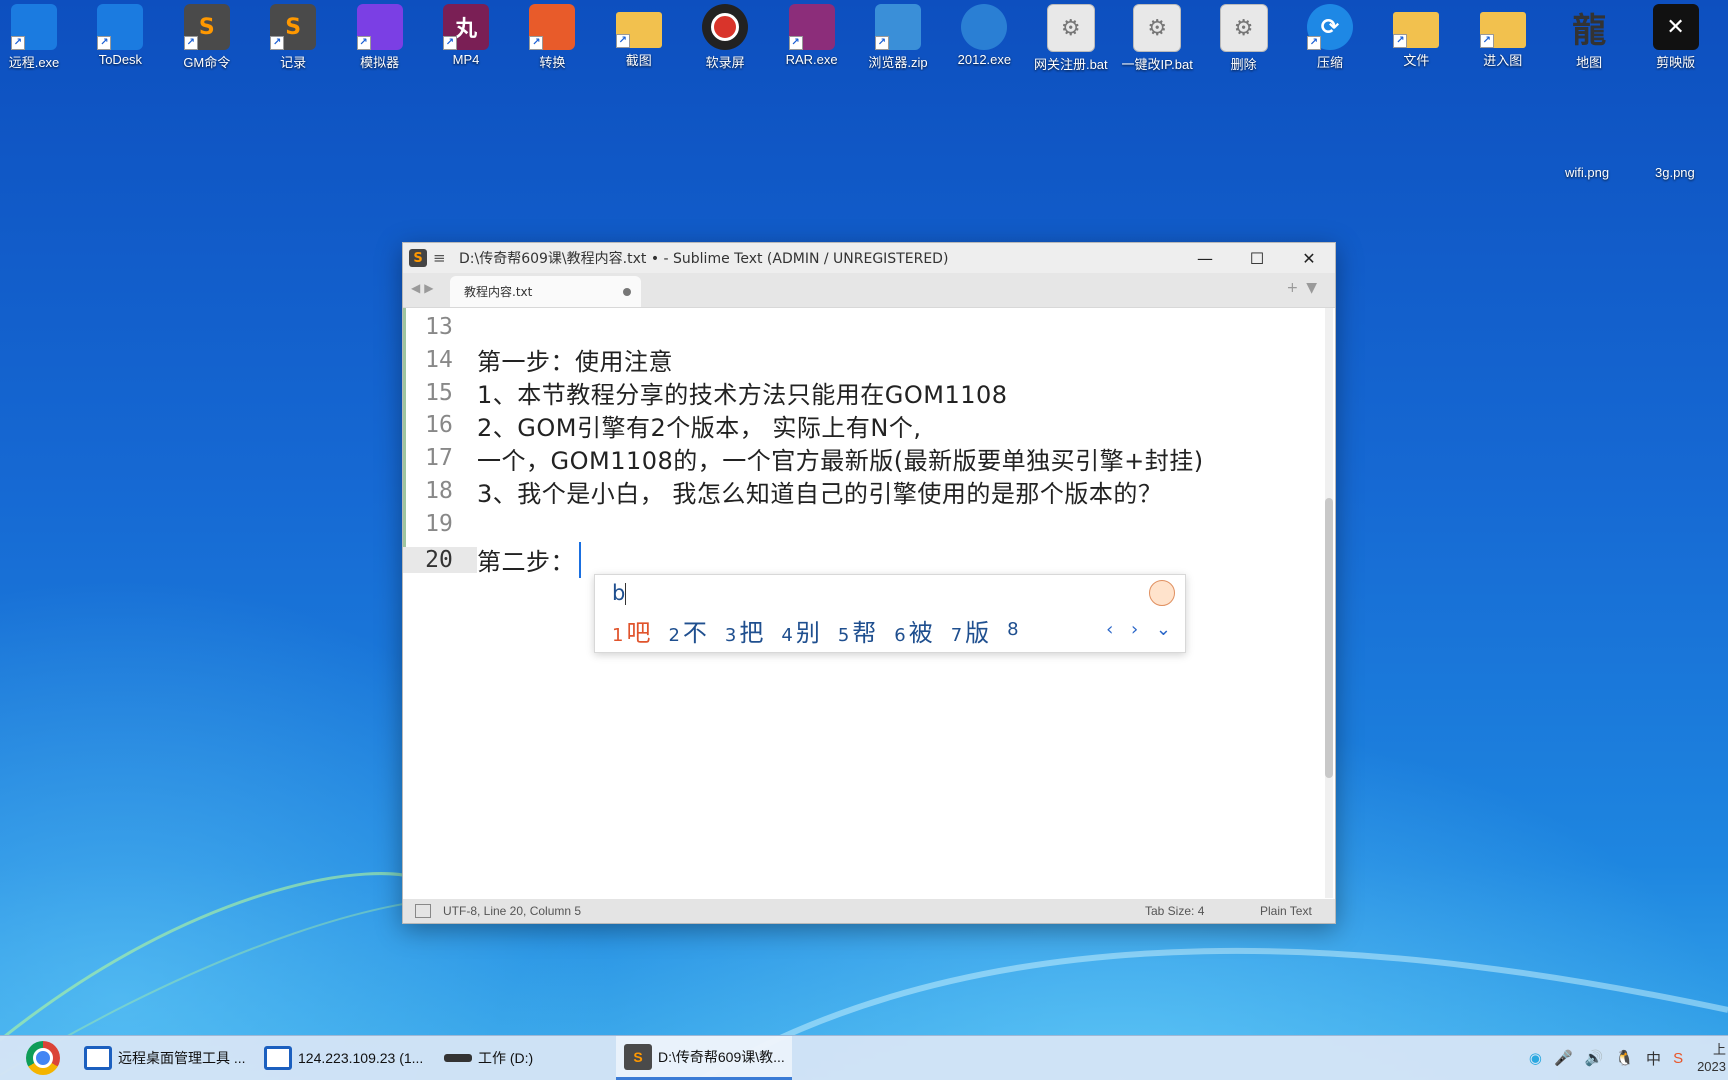 The height and width of the screenshot is (1080, 1728). Describe the element at coordinates (458, 1058) in the screenshot. I see `drive-icon` at that location.